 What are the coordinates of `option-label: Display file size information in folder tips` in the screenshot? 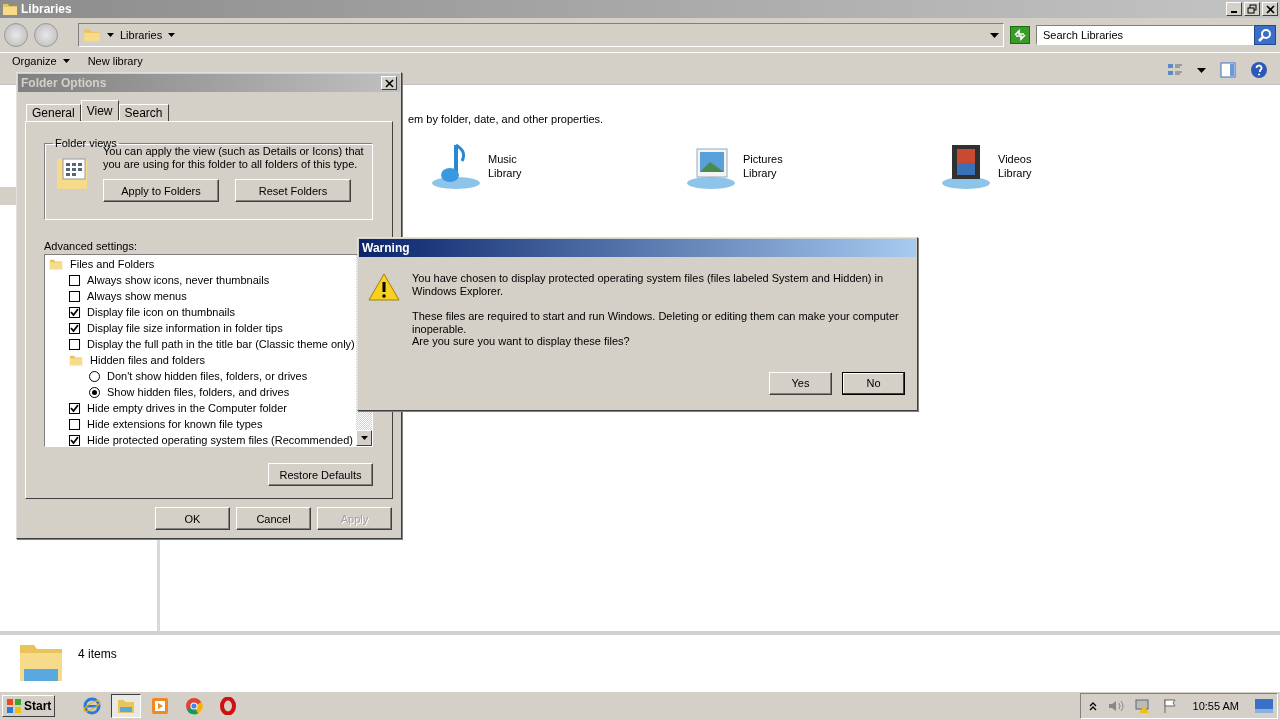 It's located at (185, 328).